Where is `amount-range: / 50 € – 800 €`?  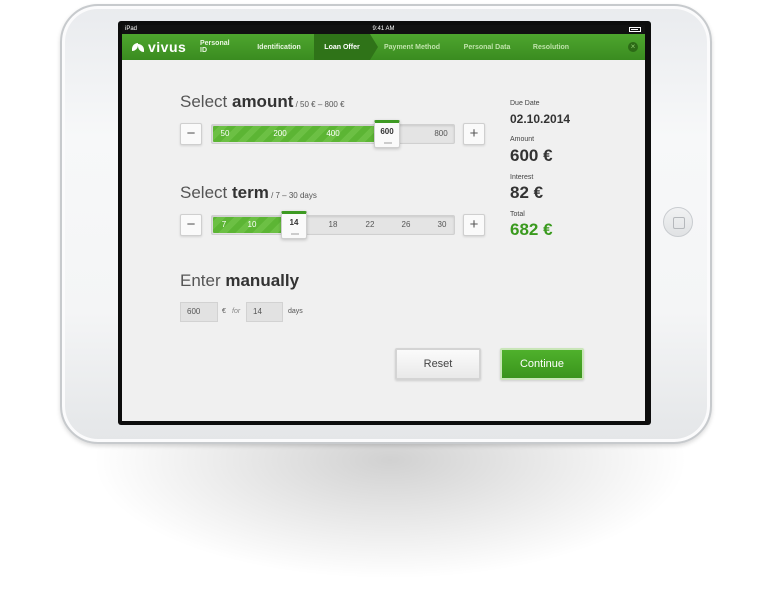
amount-range: / 50 € – 800 € is located at coordinates (319, 104).